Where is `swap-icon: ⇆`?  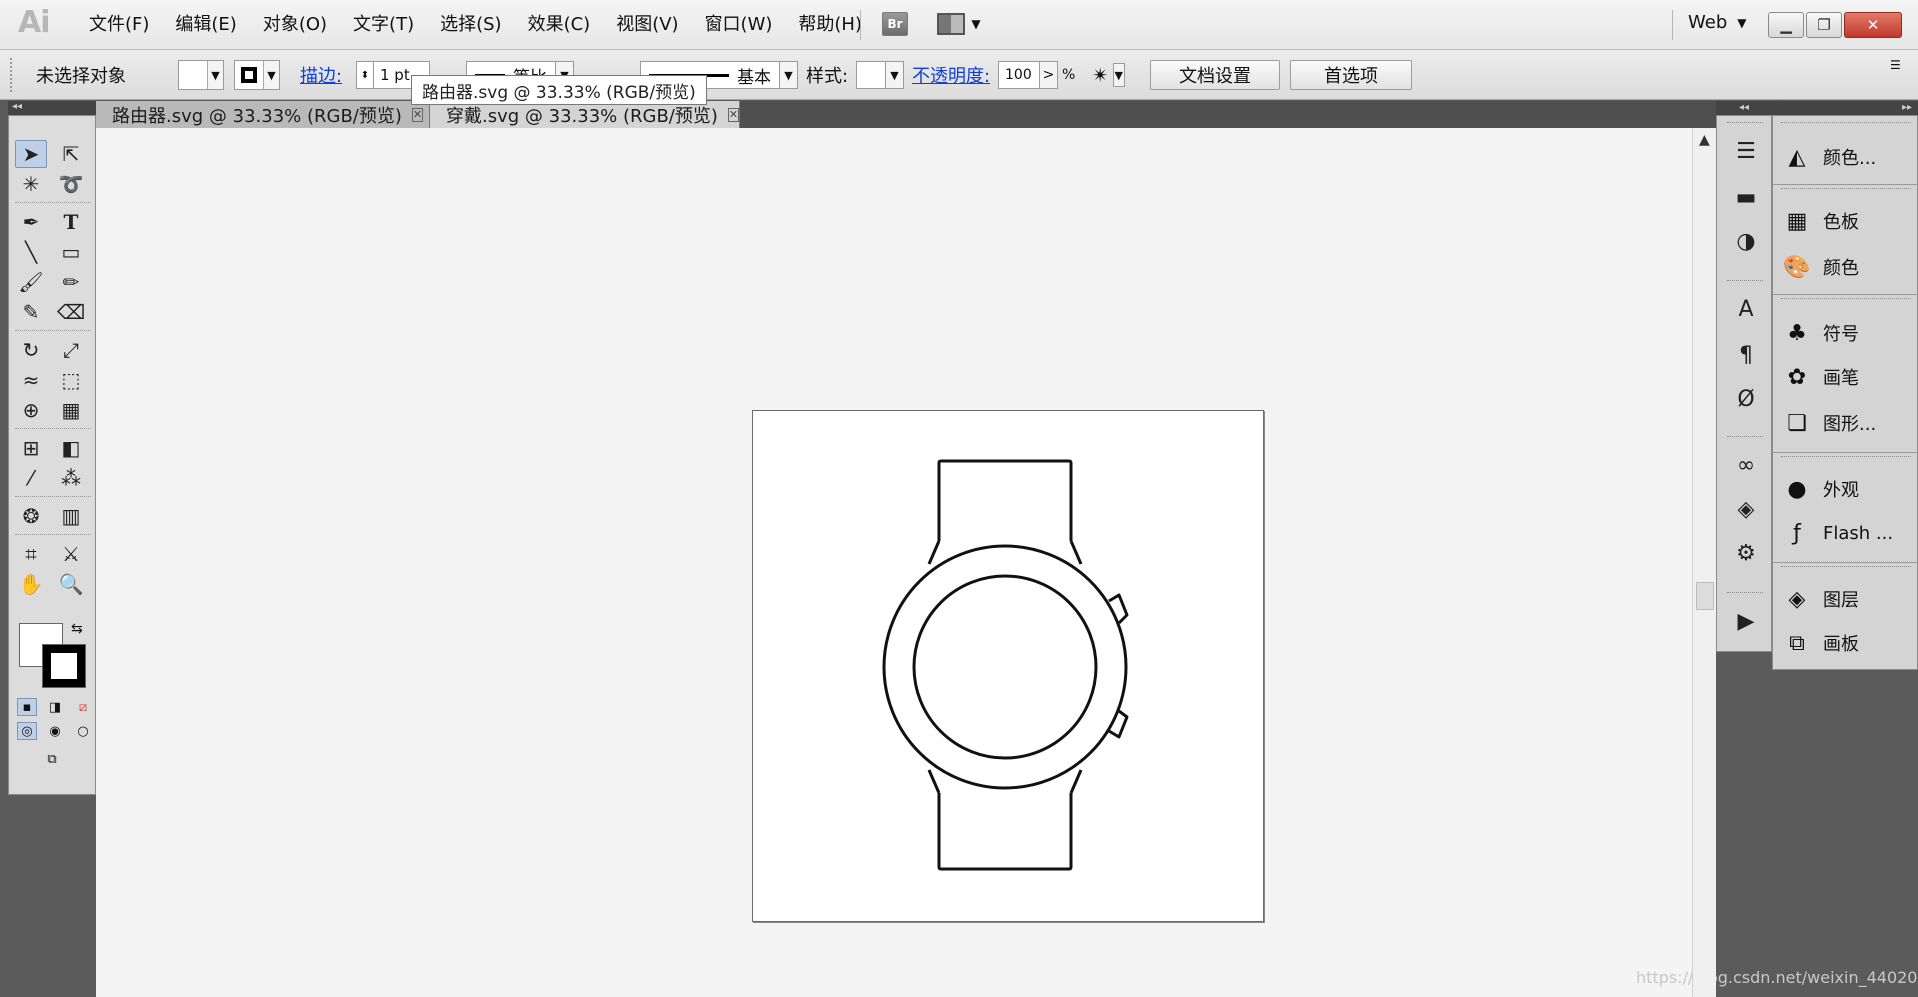 swap-icon: ⇆ is located at coordinates (77, 629).